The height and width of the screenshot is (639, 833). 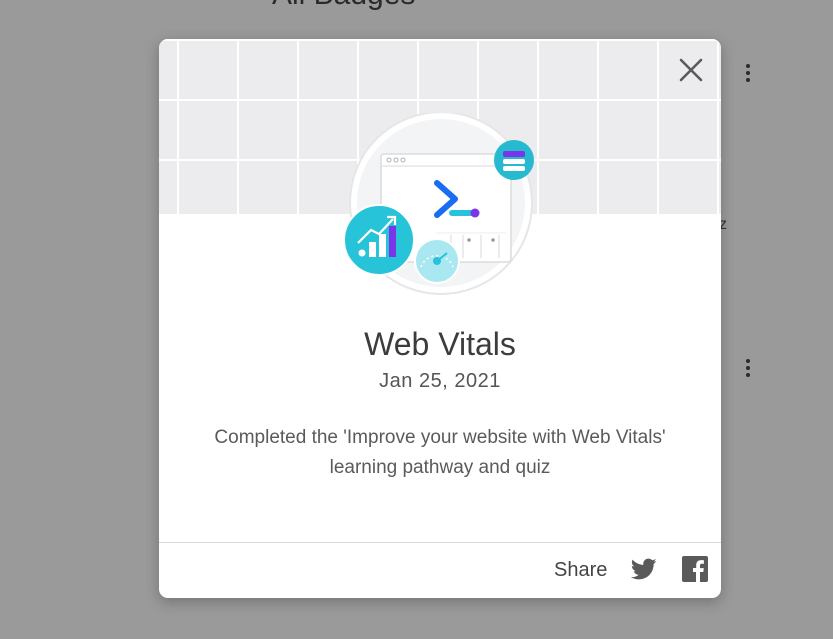 What do you see at coordinates (581, 570) in the screenshot?
I see `share-label: Share` at bounding box center [581, 570].